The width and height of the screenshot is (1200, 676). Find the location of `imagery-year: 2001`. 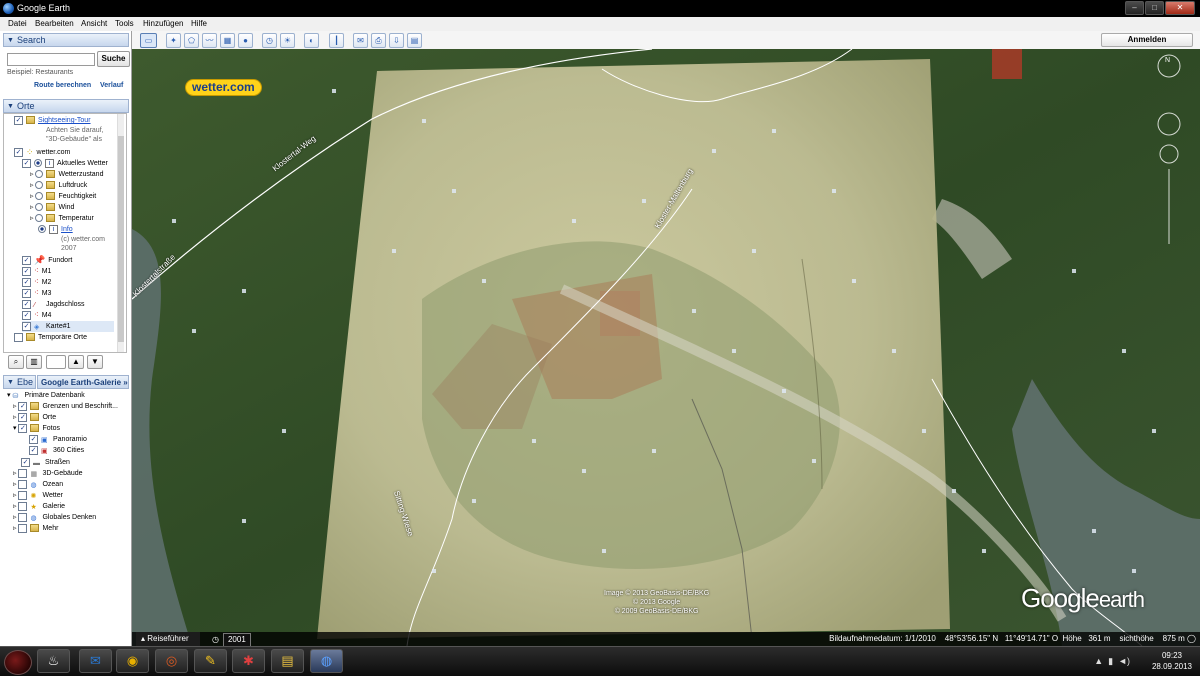

imagery-year: 2001 is located at coordinates (236, 640).